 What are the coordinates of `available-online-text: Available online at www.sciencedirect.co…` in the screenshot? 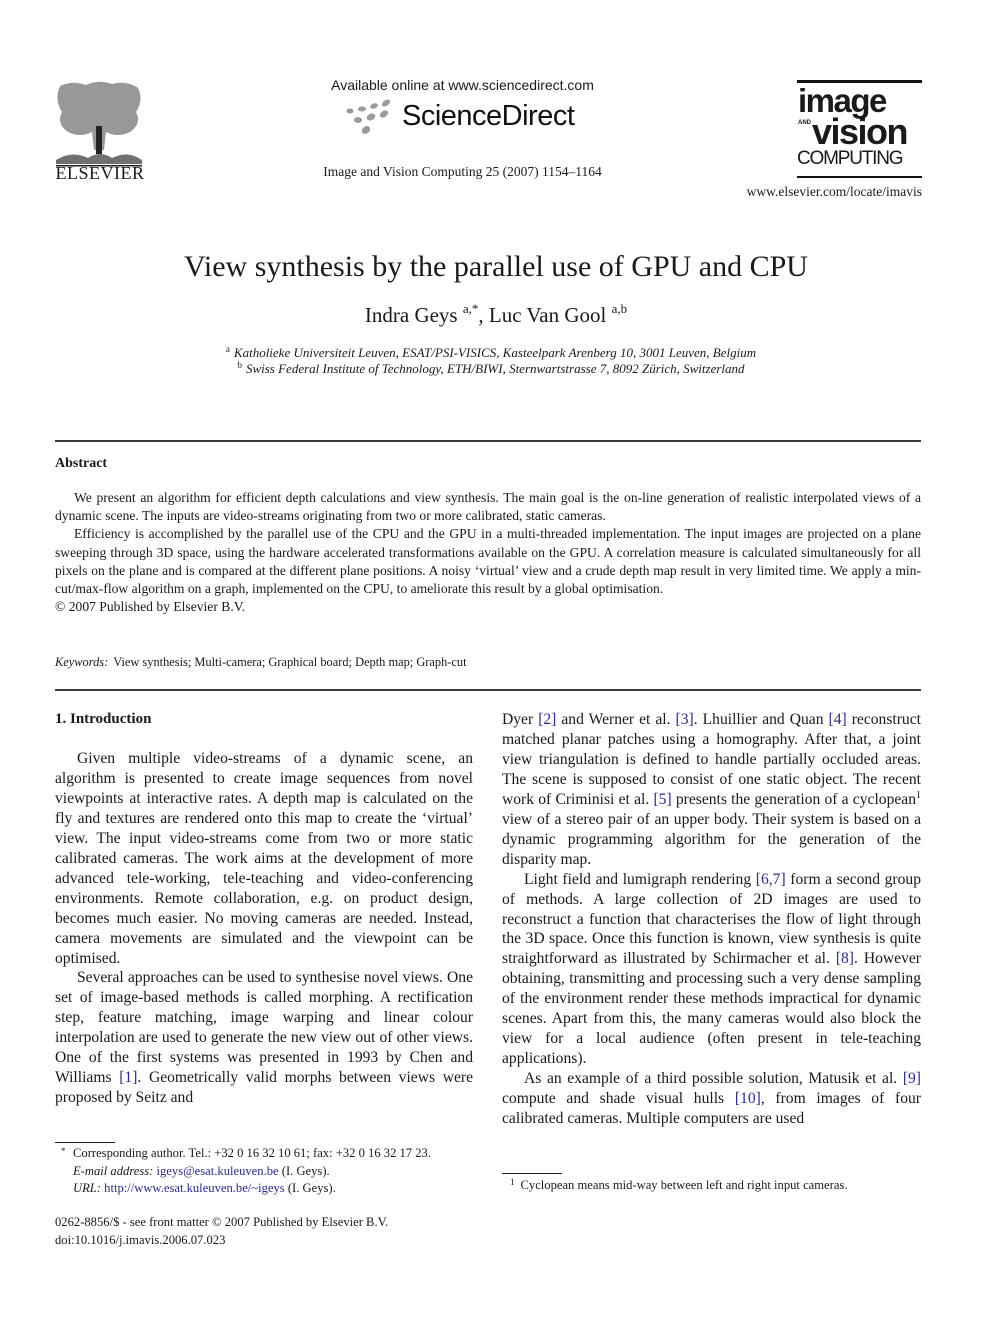 It's located at (462, 85).